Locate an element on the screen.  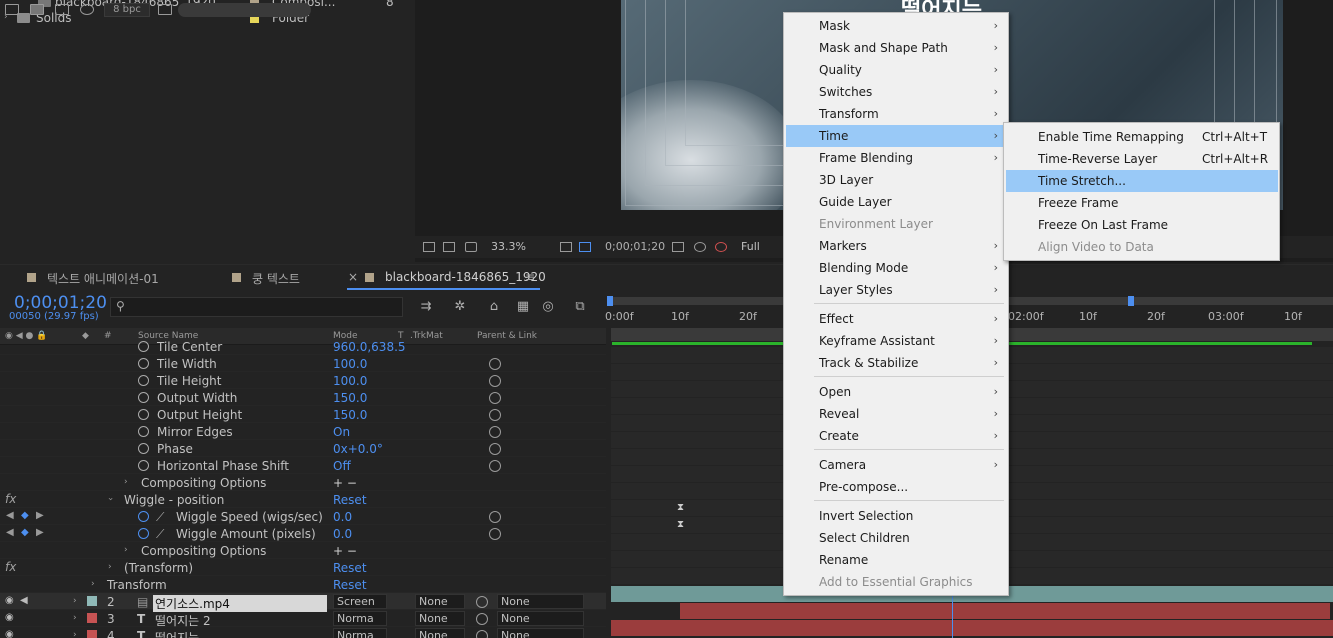
settings-icon is located at coordinates (87, 9).